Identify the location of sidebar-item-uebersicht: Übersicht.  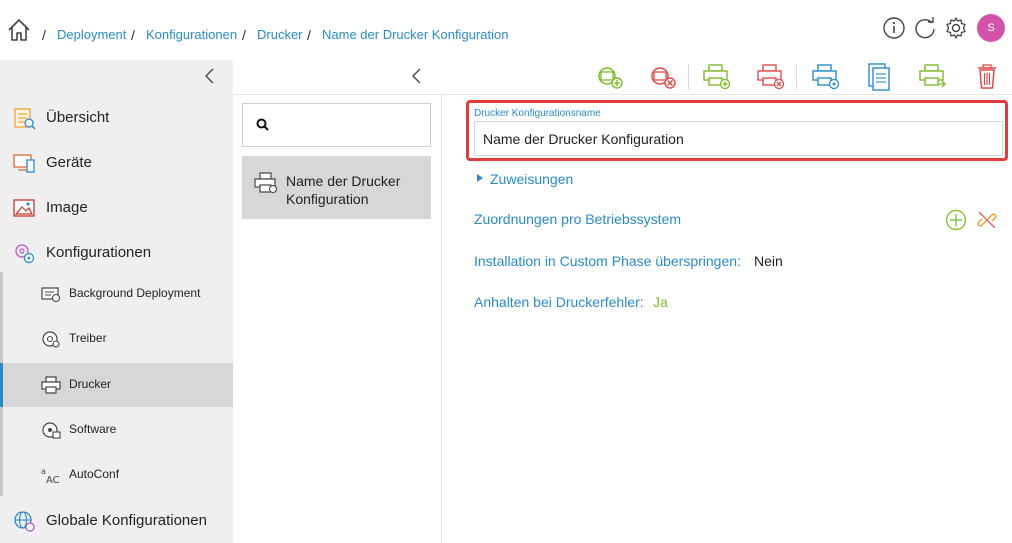
(116, 118).